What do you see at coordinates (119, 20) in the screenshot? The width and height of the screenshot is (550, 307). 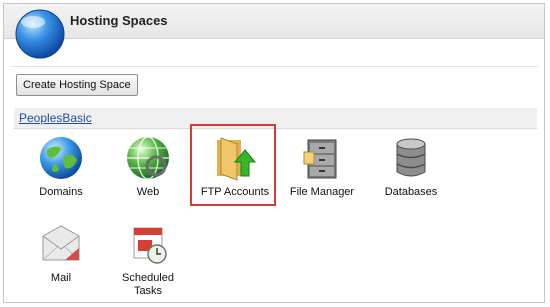 I see `page-title: Hosting Spaces` at bounding box center [119, 20].